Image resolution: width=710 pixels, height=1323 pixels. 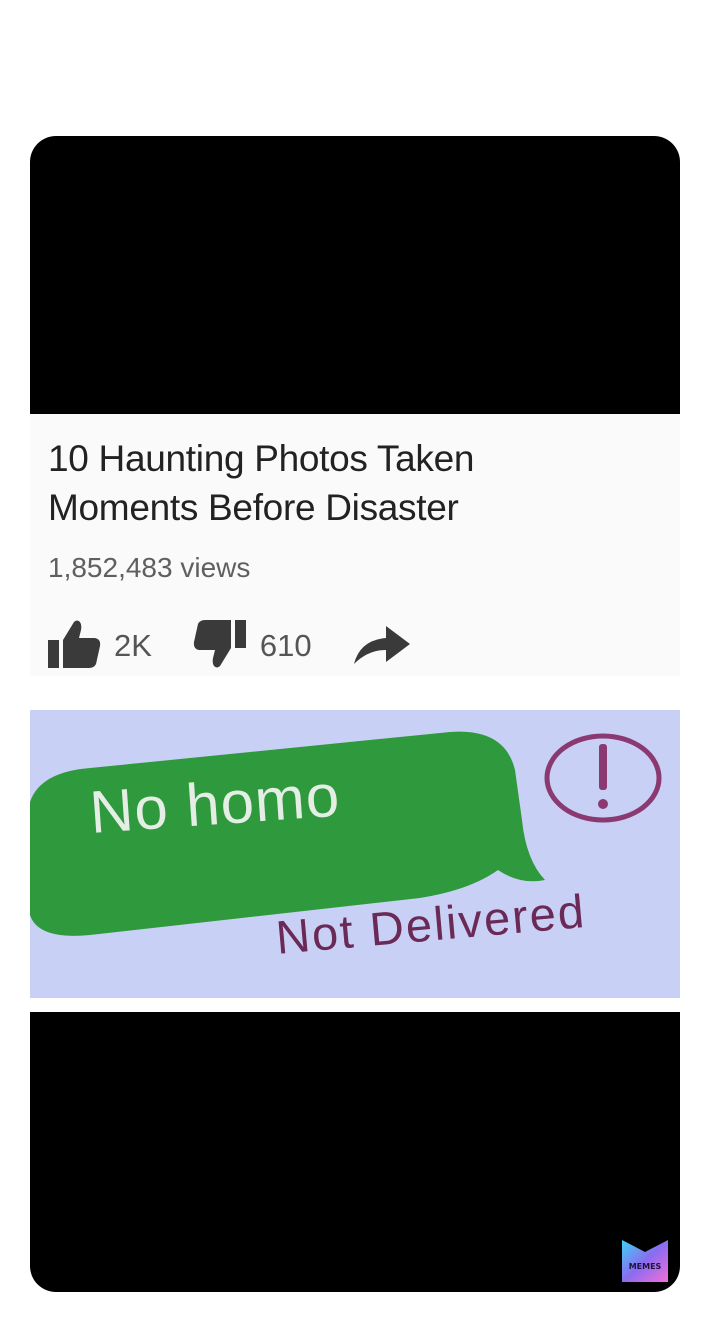 What do you see at coordinates (149, 567) in the screenshot?
I see `view-count: 1,852,483 views` at bounding box center [149, 567].